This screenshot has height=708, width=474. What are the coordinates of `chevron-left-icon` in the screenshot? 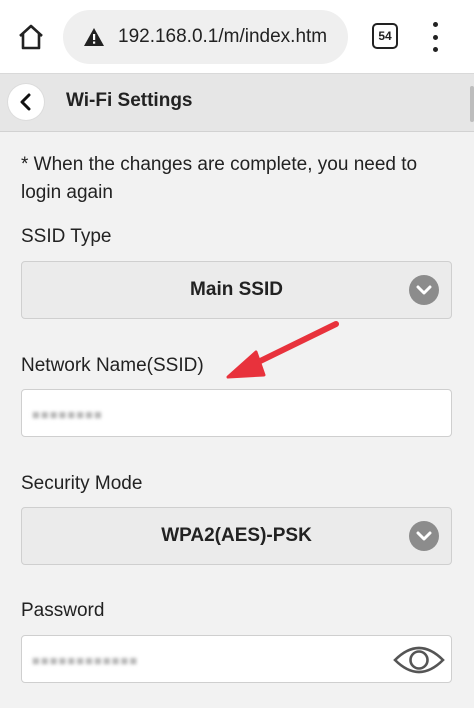 It's located at (25, 102).